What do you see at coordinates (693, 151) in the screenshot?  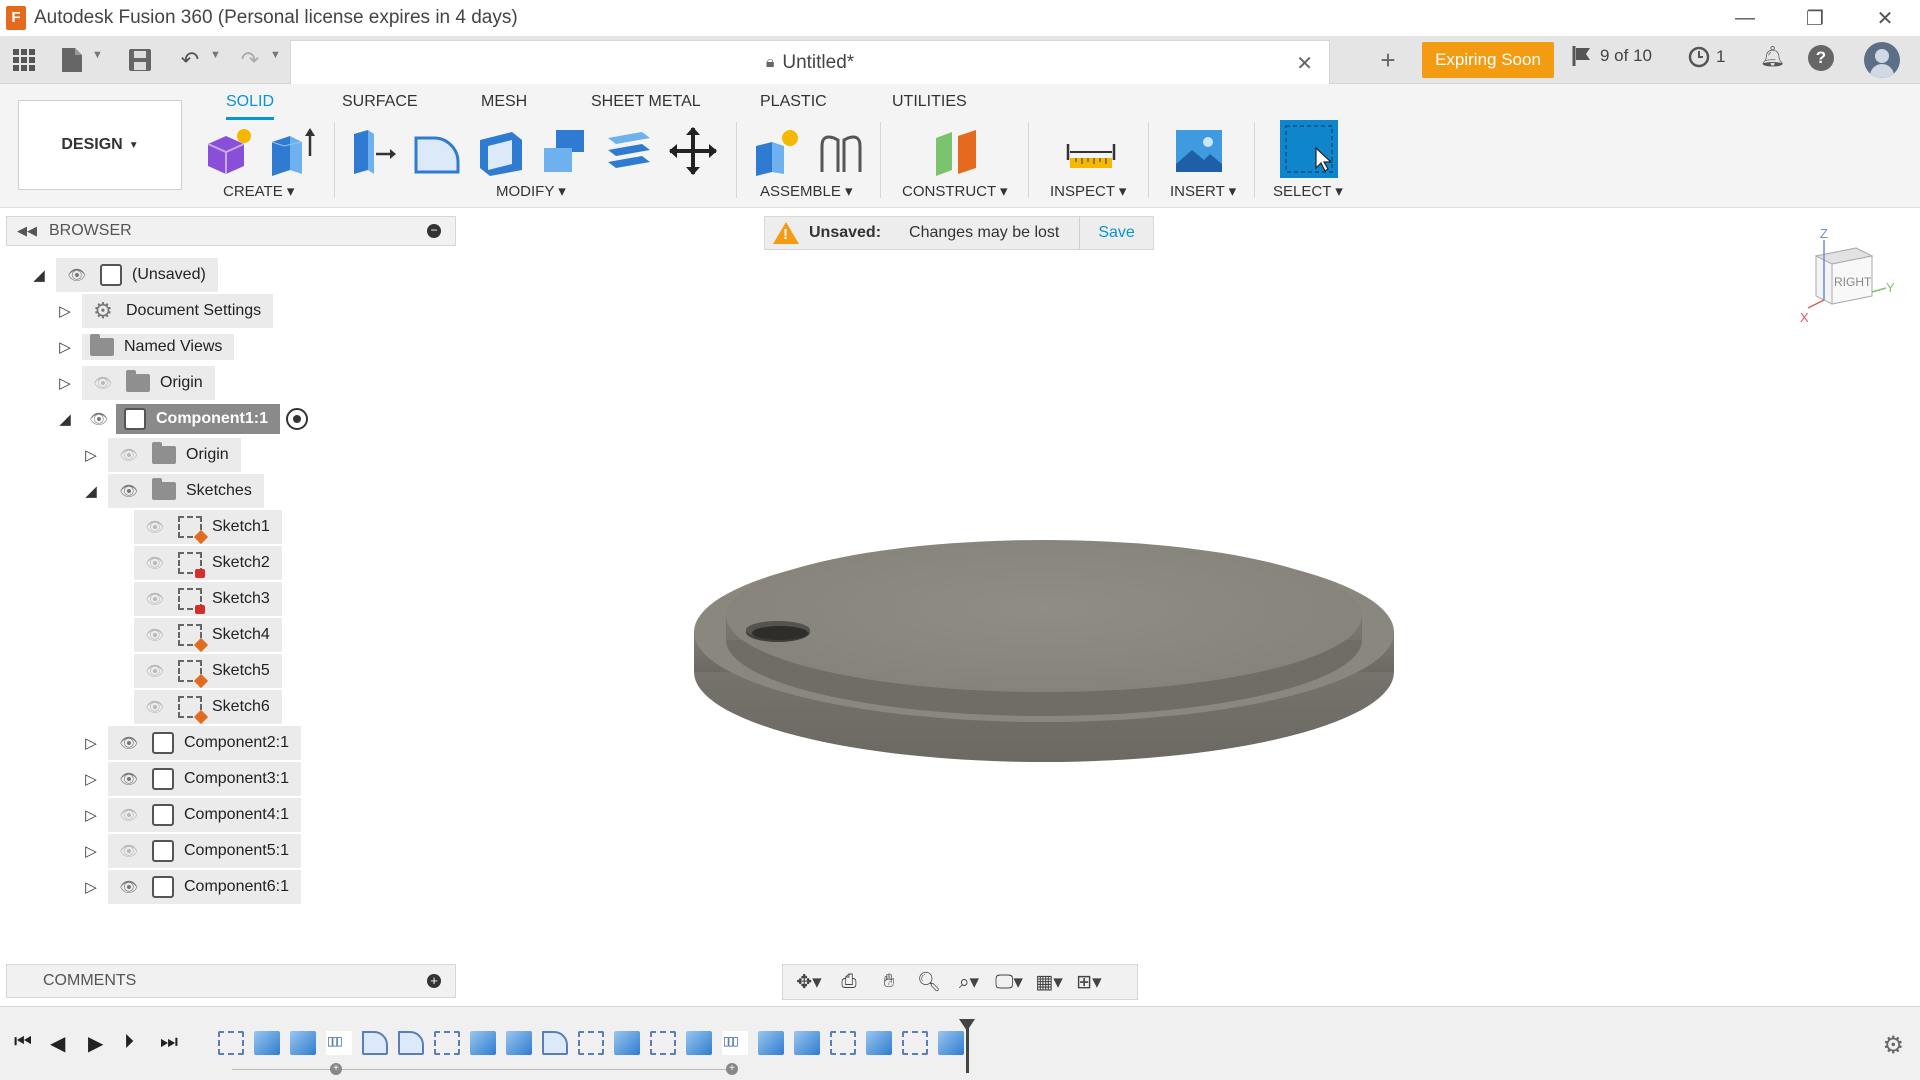 I see `move-icon` at bounding box center [693, 151].